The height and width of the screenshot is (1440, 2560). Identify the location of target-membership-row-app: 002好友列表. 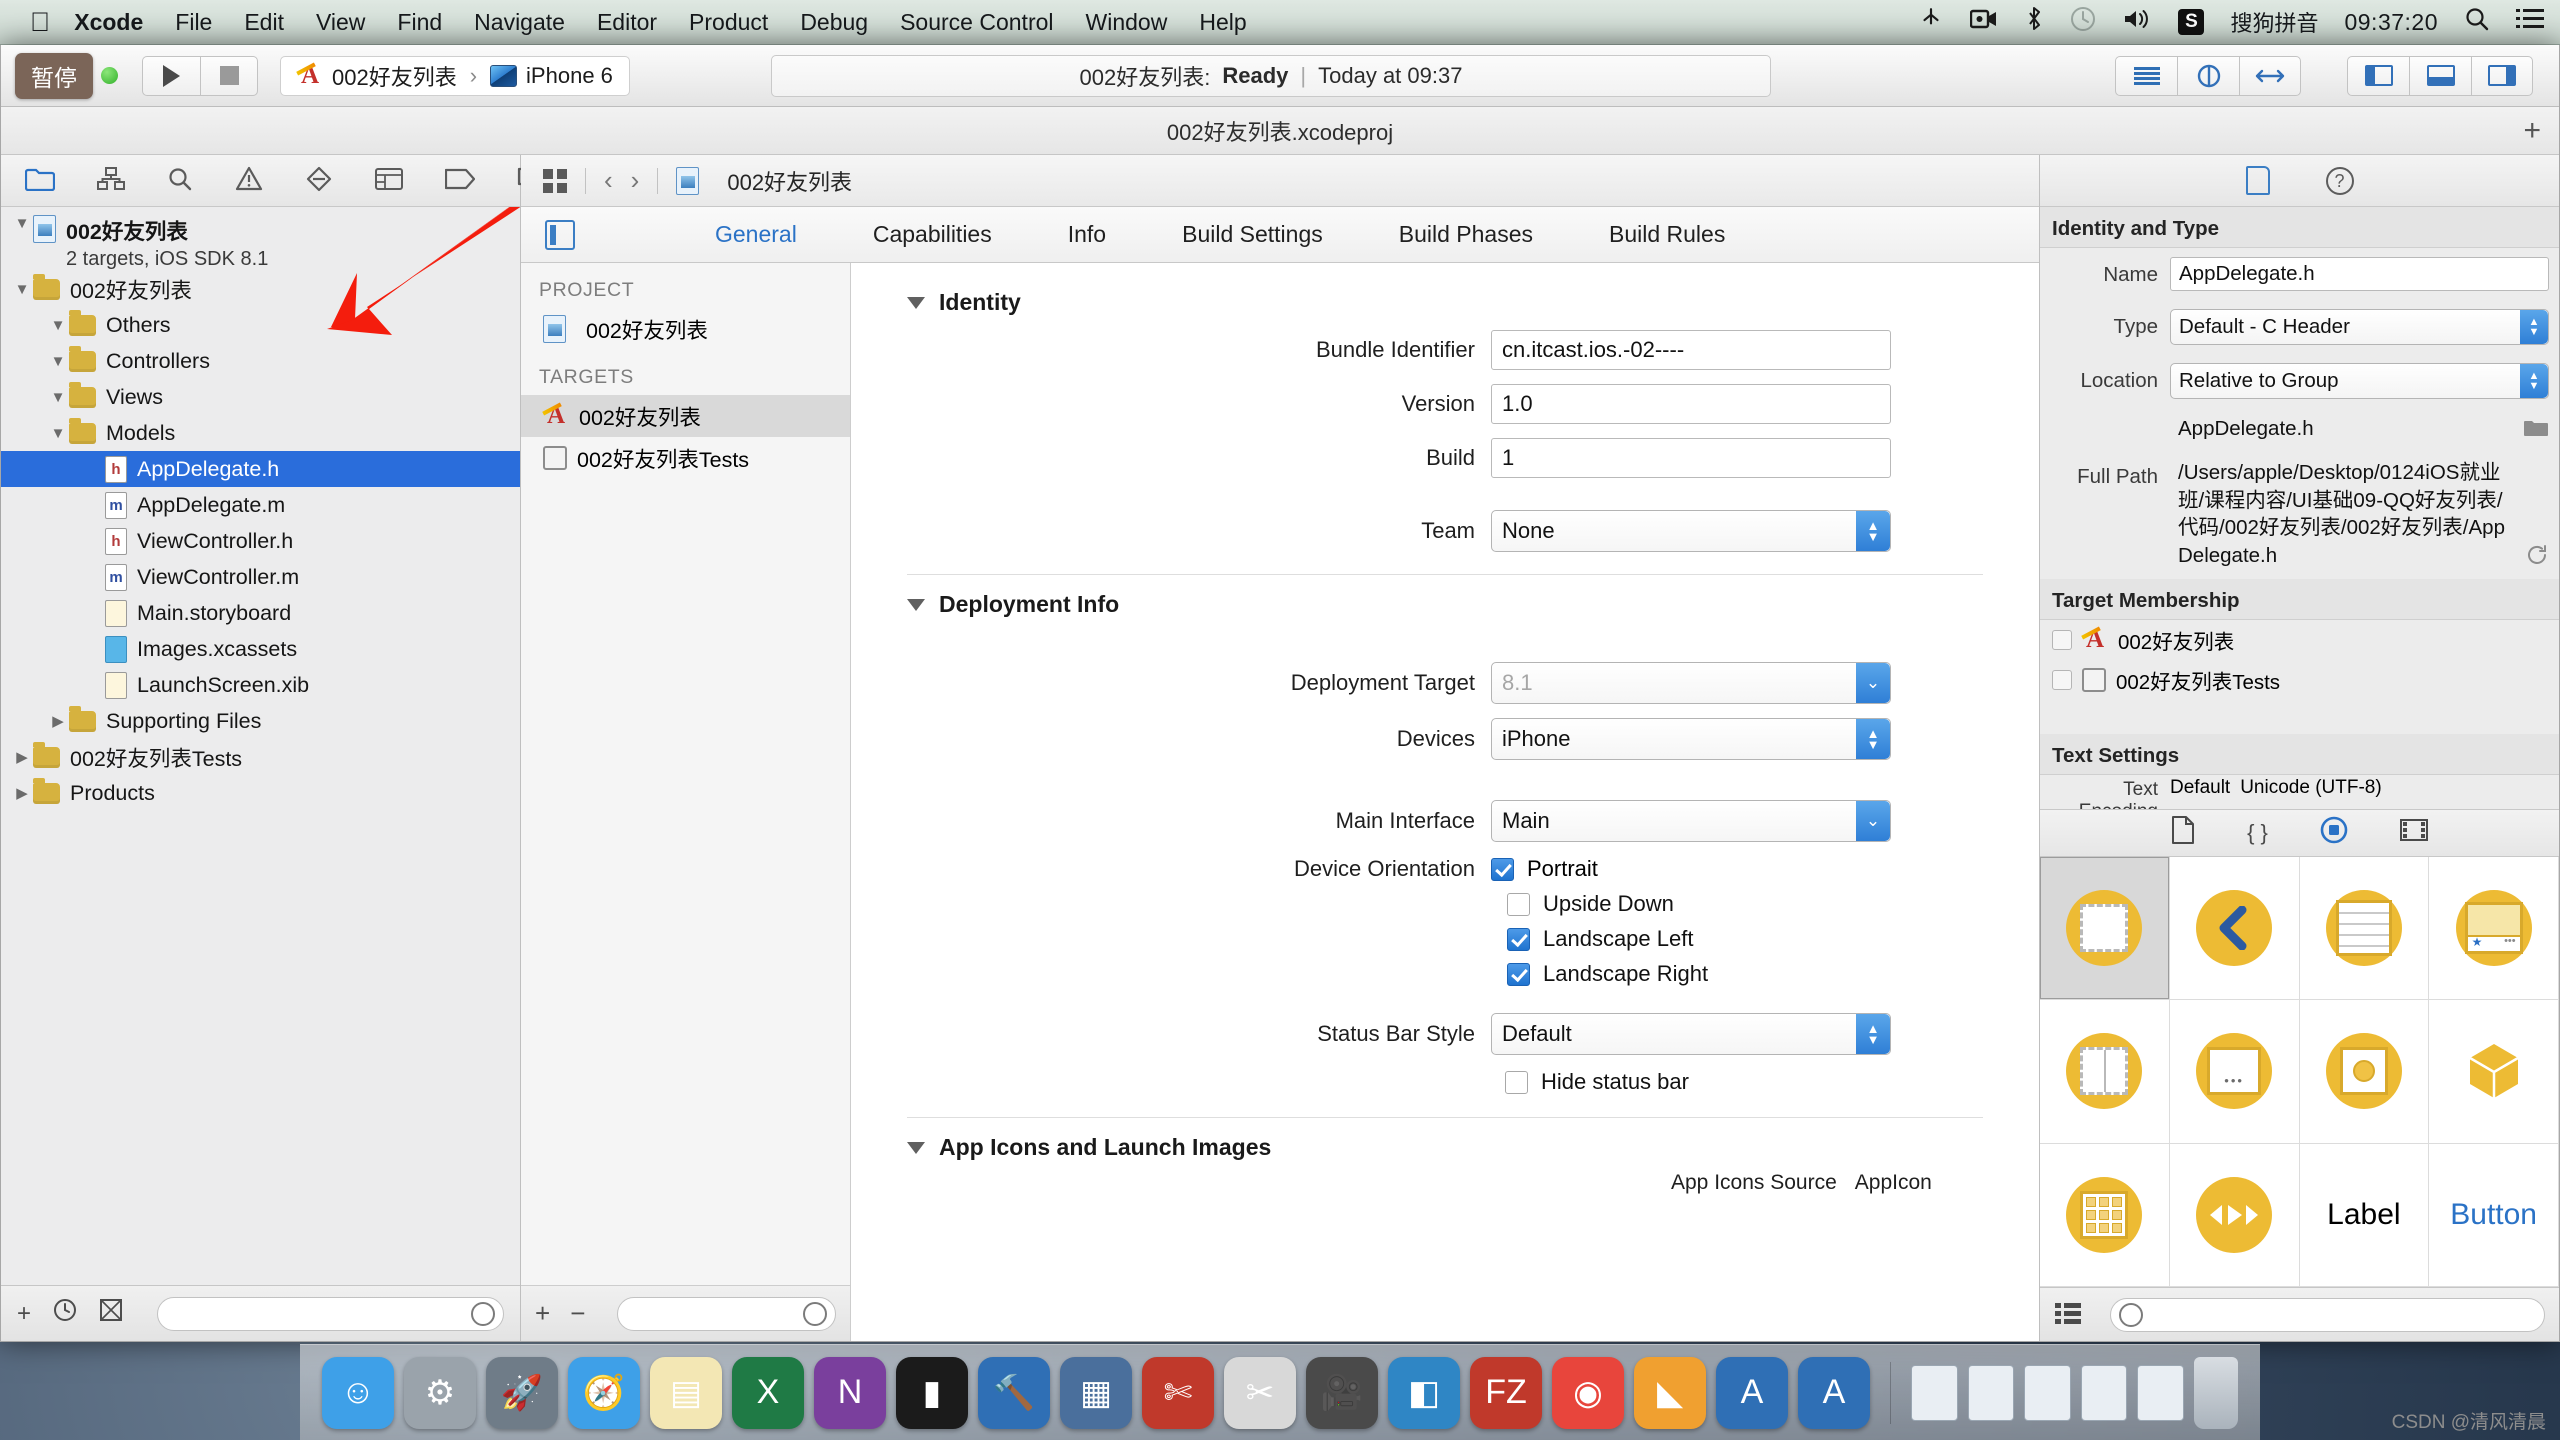
(2299, 640).